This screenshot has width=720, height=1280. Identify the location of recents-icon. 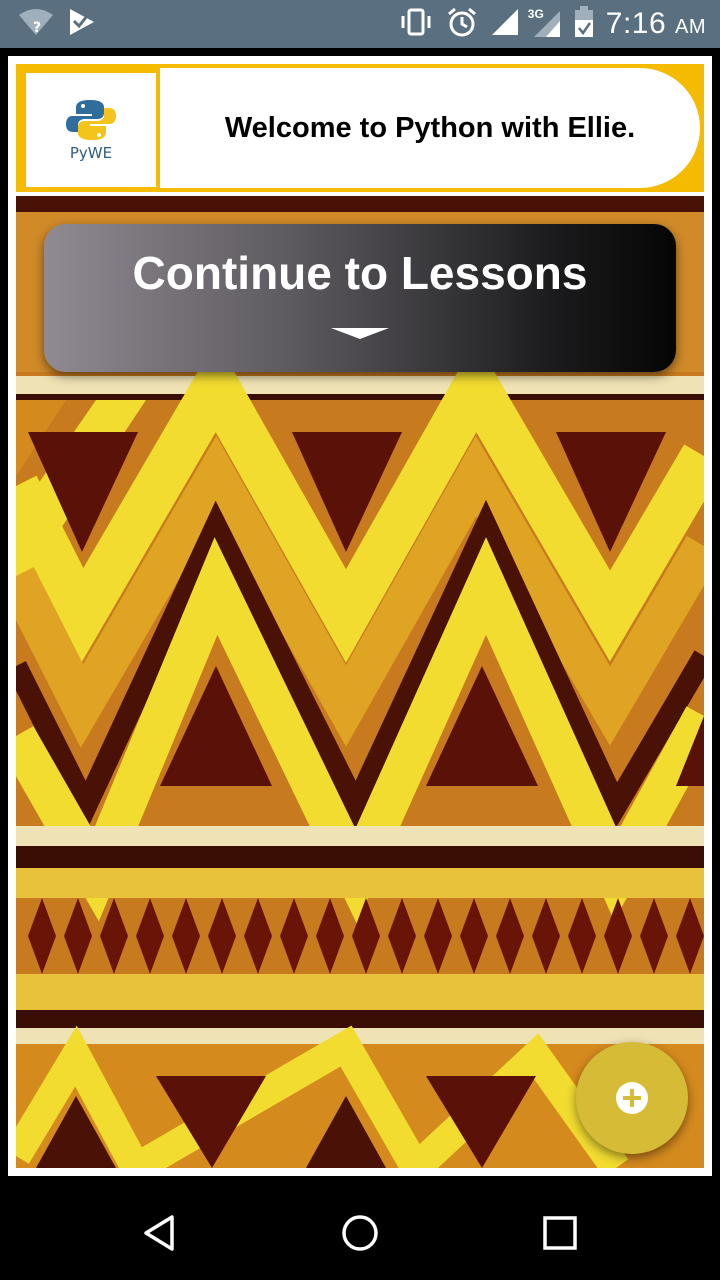
(560, 1233).